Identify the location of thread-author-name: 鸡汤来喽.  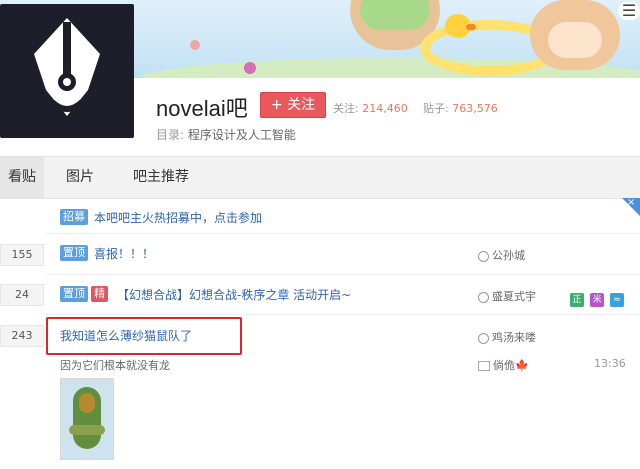
(514, 337).